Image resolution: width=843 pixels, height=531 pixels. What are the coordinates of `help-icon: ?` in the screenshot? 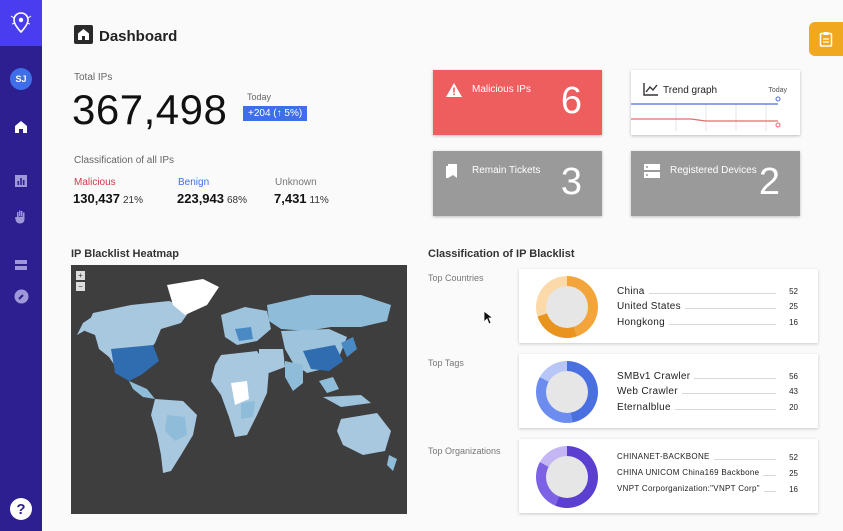 It's located at (21, 509).